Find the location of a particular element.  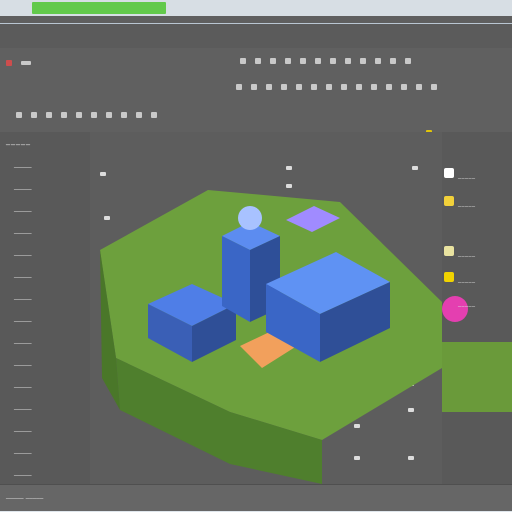

toolbar-icon-h is located at coordinates (348, 61).